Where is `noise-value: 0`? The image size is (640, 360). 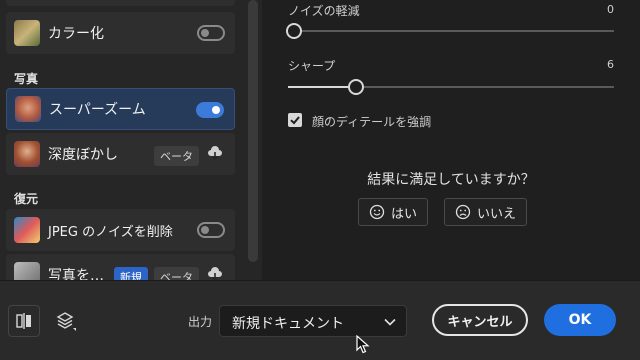 noise-value: 0 is located at coordinates (610, 9).